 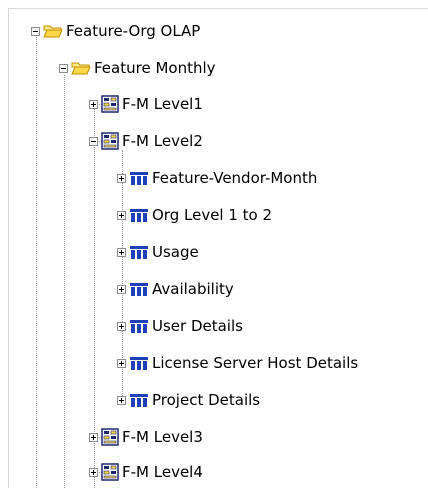 I want to click on tree-node-availability: Availability, so click(x=175, y=289).